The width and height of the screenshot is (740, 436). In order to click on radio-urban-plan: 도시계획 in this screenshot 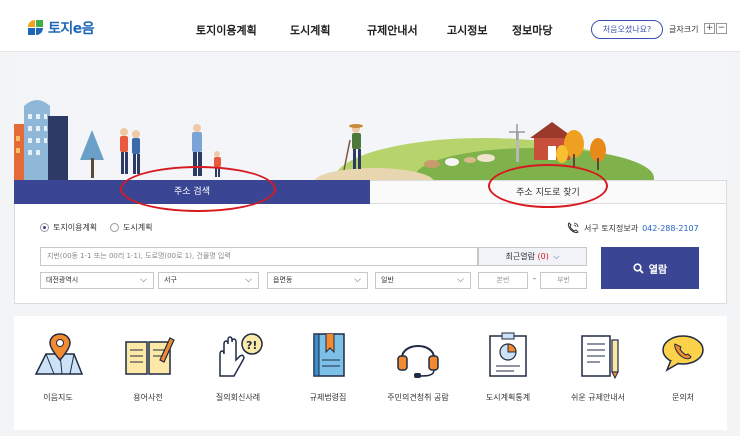, I will do `click(131, 227)`.